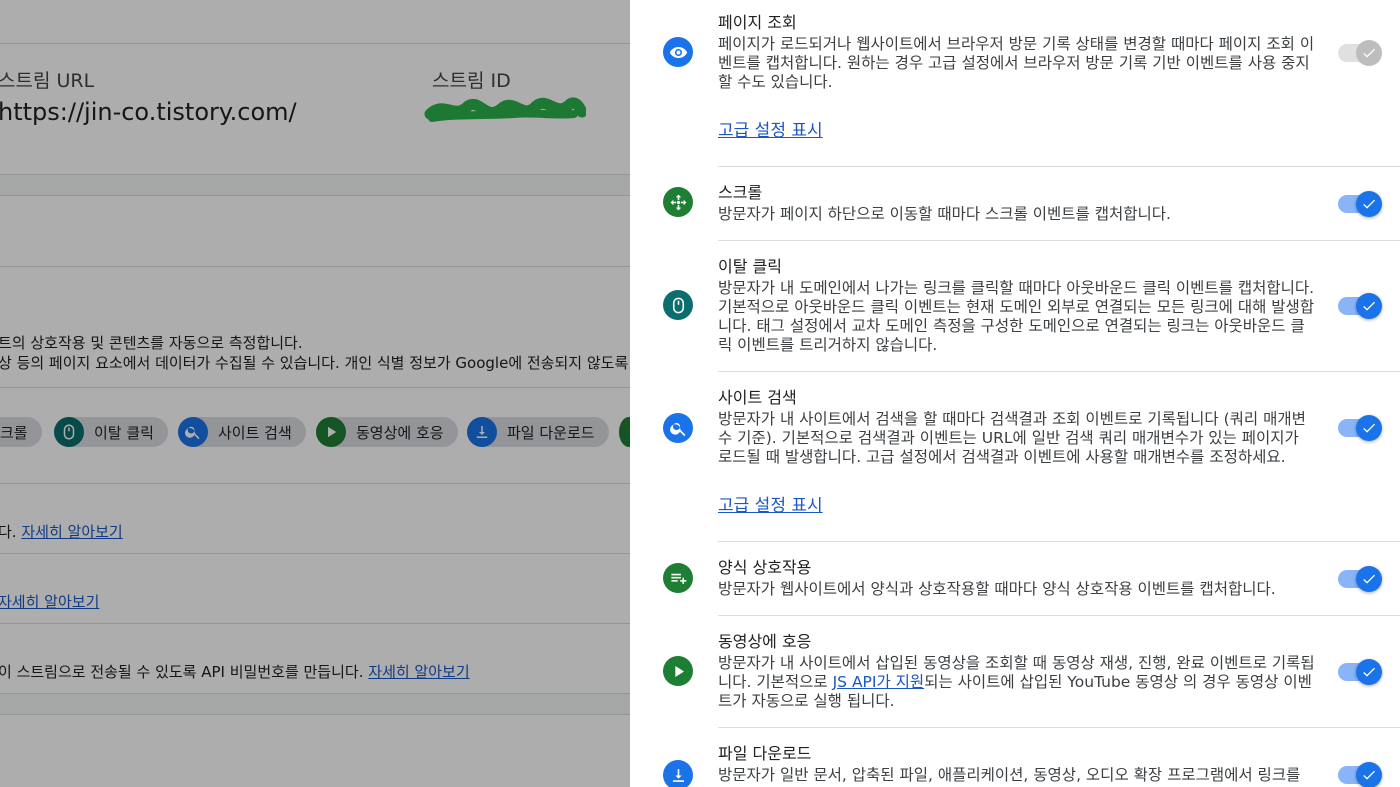 This screenshot has height=787, width=1400. Describe the element at coordinates (944, 214) in the screenshot. I see `event-description: 방문자가 페이지 하단으로 이동할 때마다 스크롤 이벤트를 캡처합니다.` at that location.